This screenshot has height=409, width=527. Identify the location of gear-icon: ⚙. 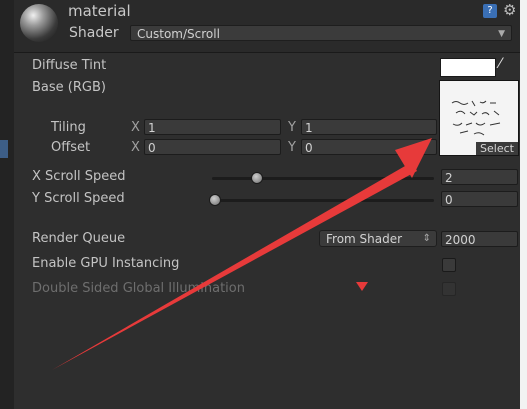
(509, 10).